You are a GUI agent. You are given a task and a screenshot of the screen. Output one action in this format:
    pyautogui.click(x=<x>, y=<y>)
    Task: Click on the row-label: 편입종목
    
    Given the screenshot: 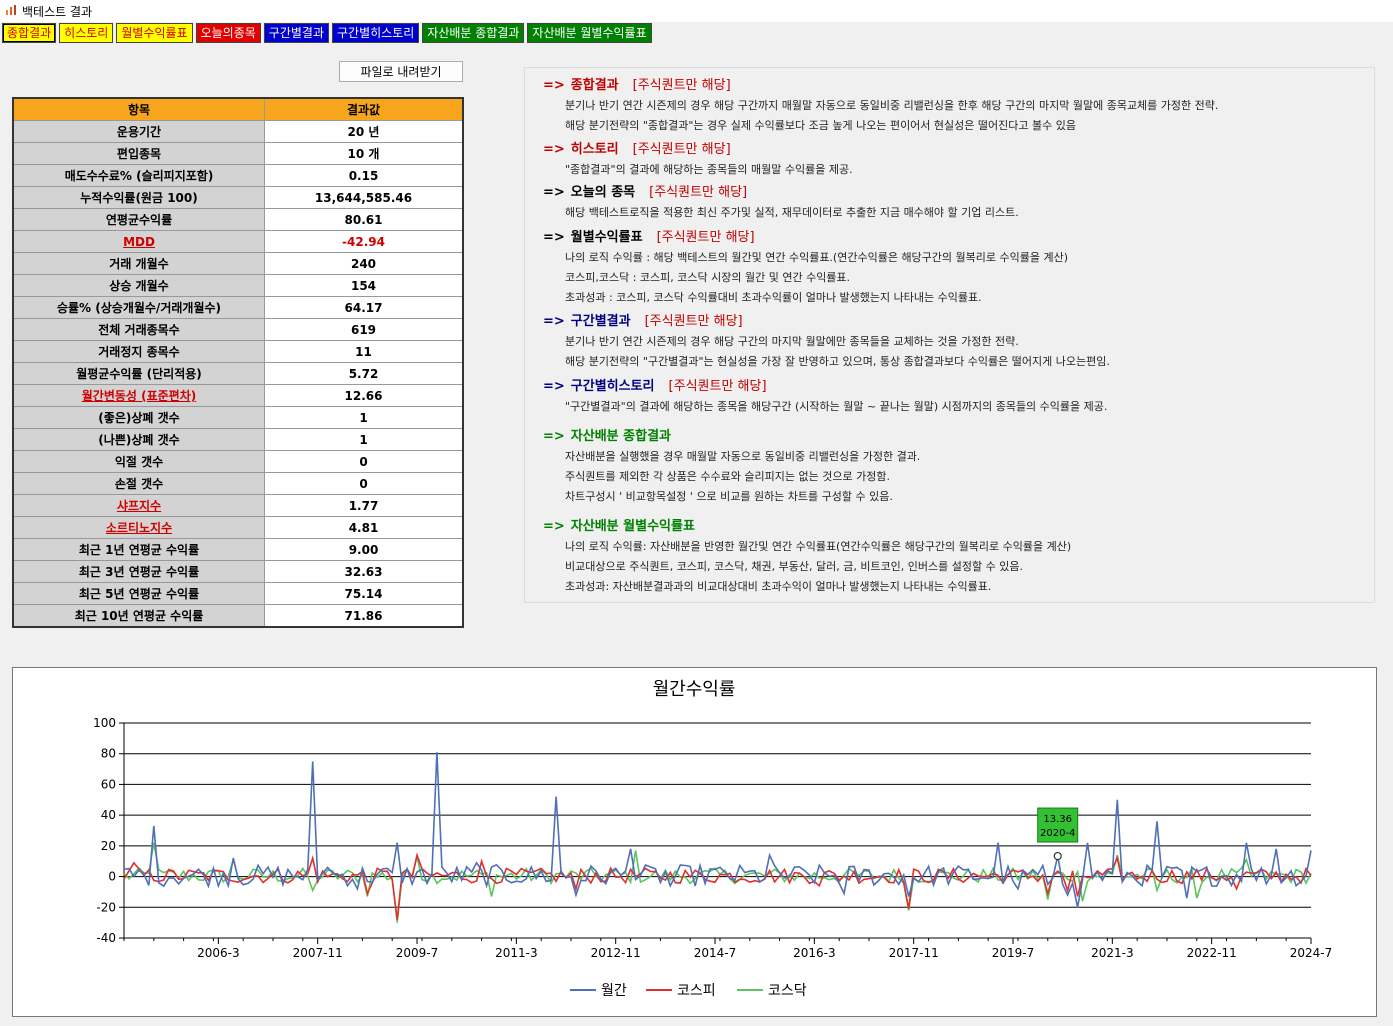 What is the action you would take?
    pyautogui.click(x=138, y=153)
    